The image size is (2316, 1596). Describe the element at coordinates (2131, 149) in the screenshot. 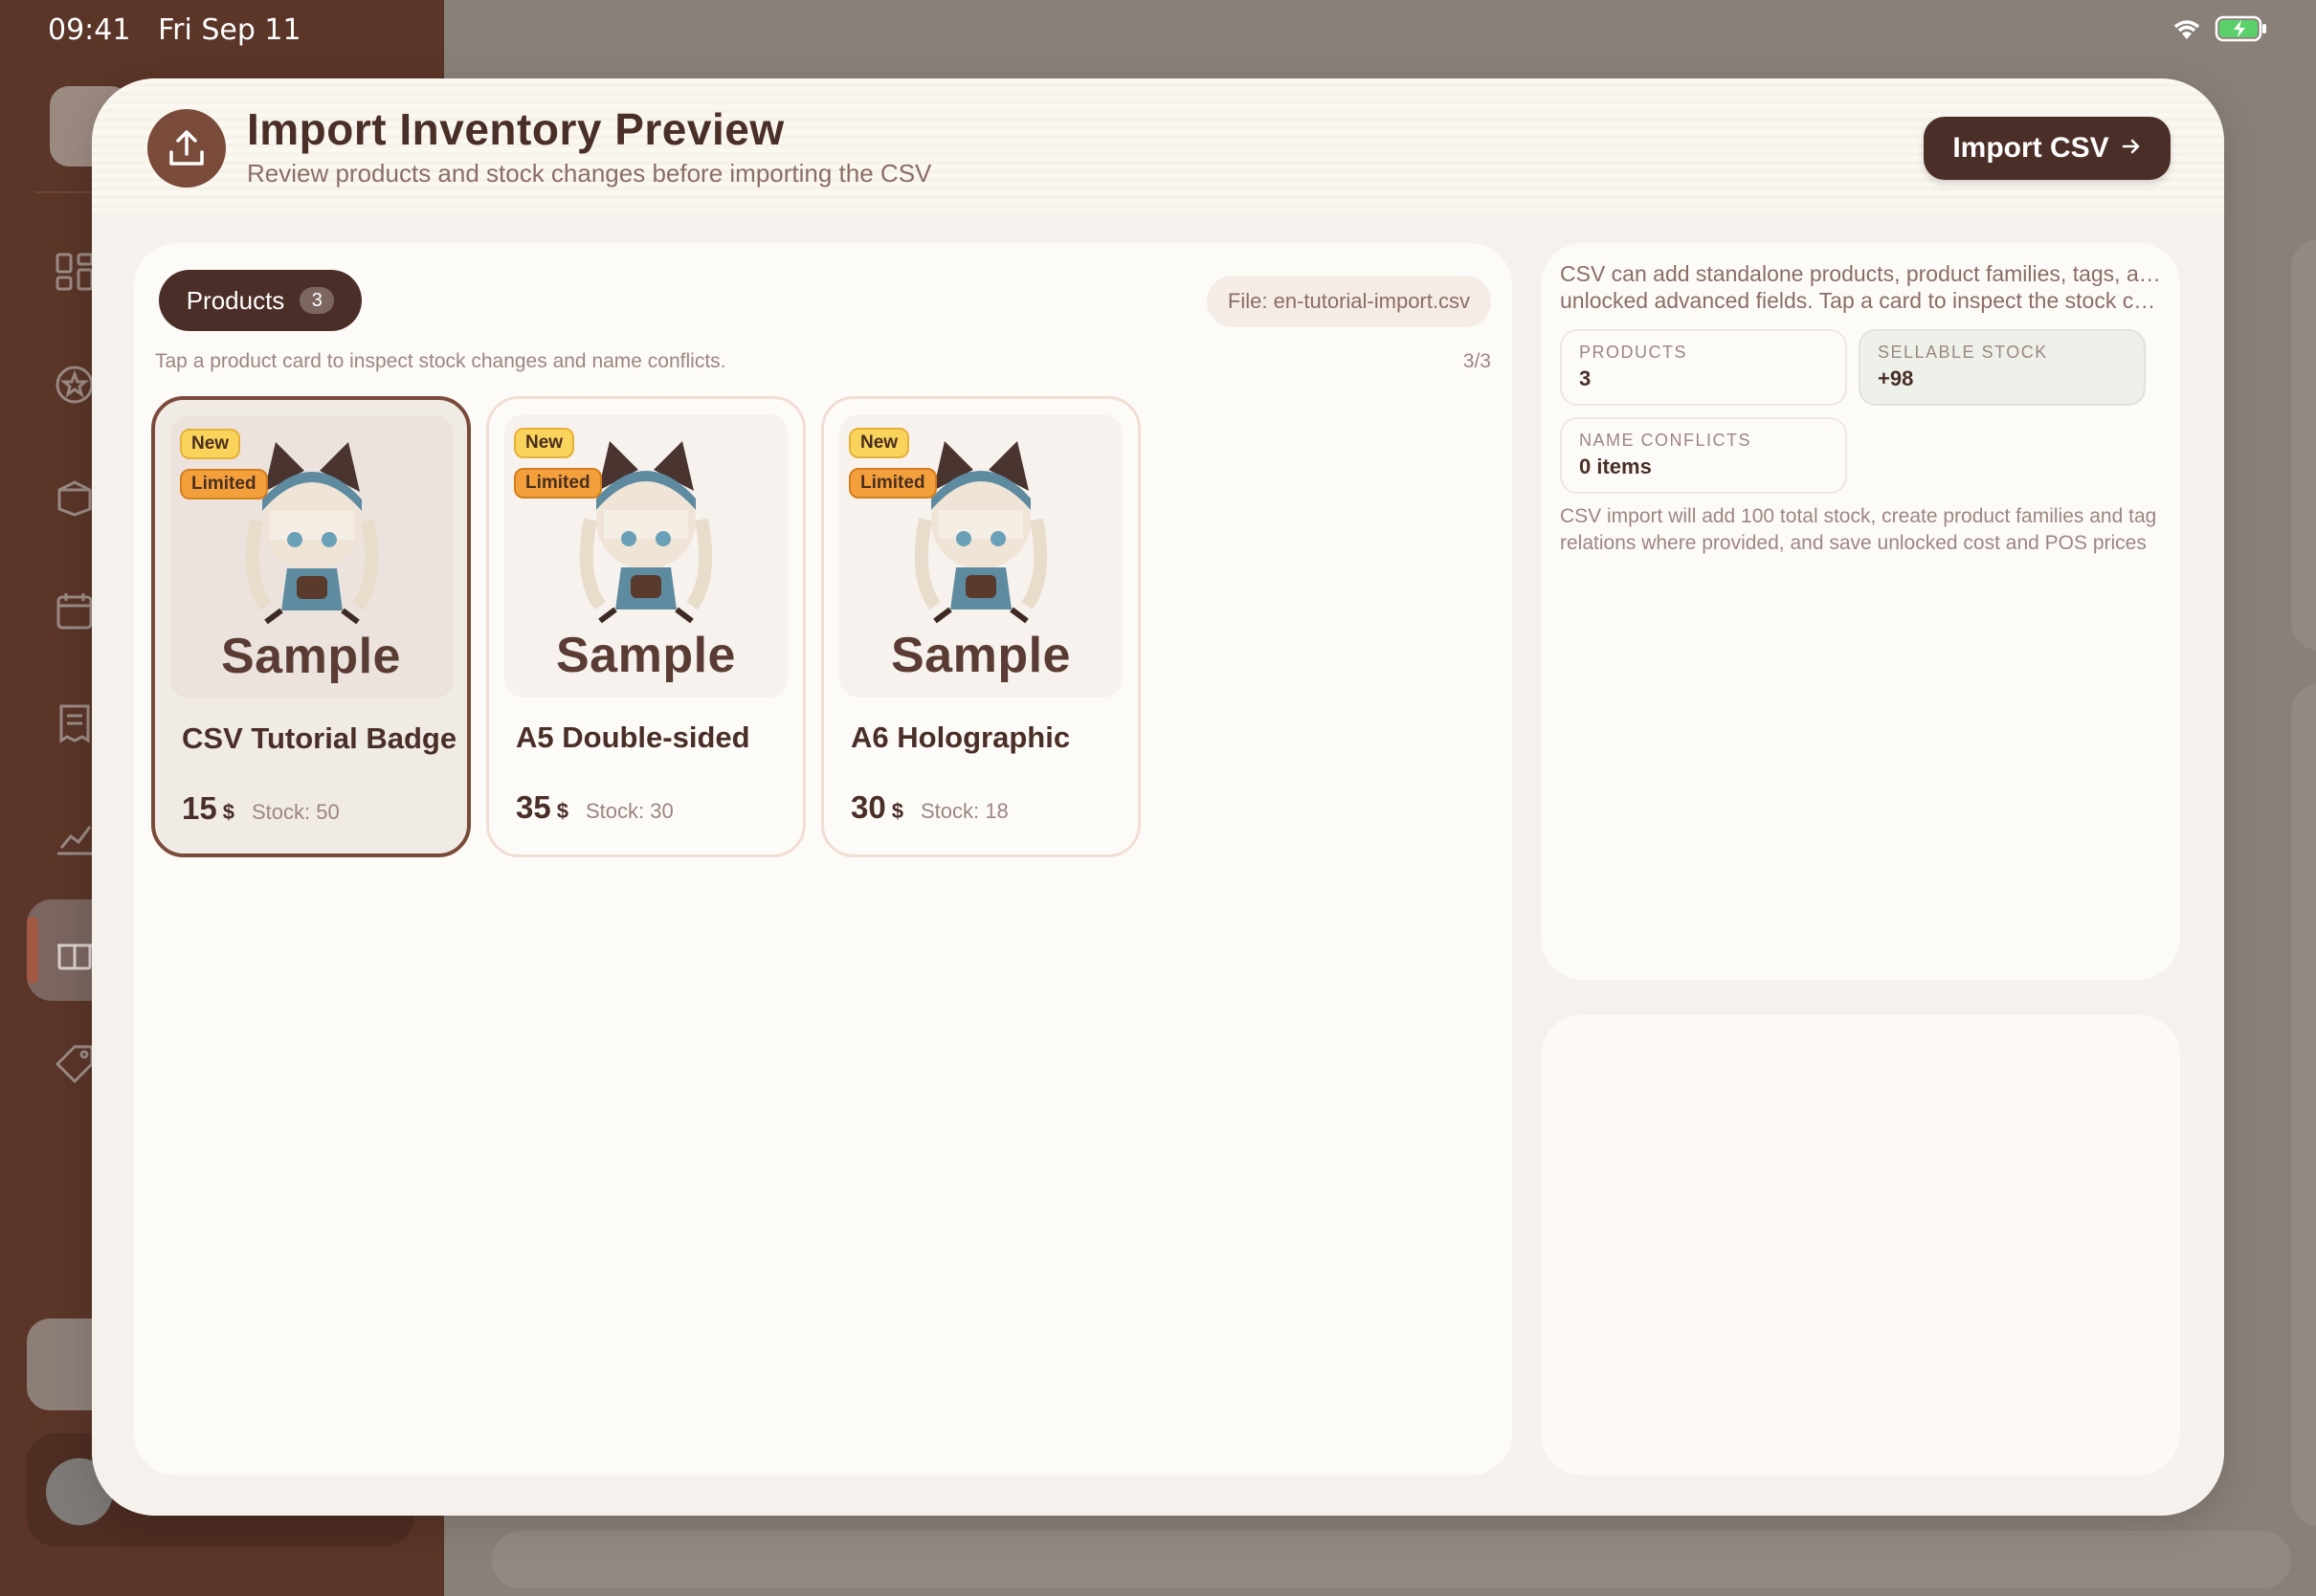

I see `arrow-right-icon` at that location.